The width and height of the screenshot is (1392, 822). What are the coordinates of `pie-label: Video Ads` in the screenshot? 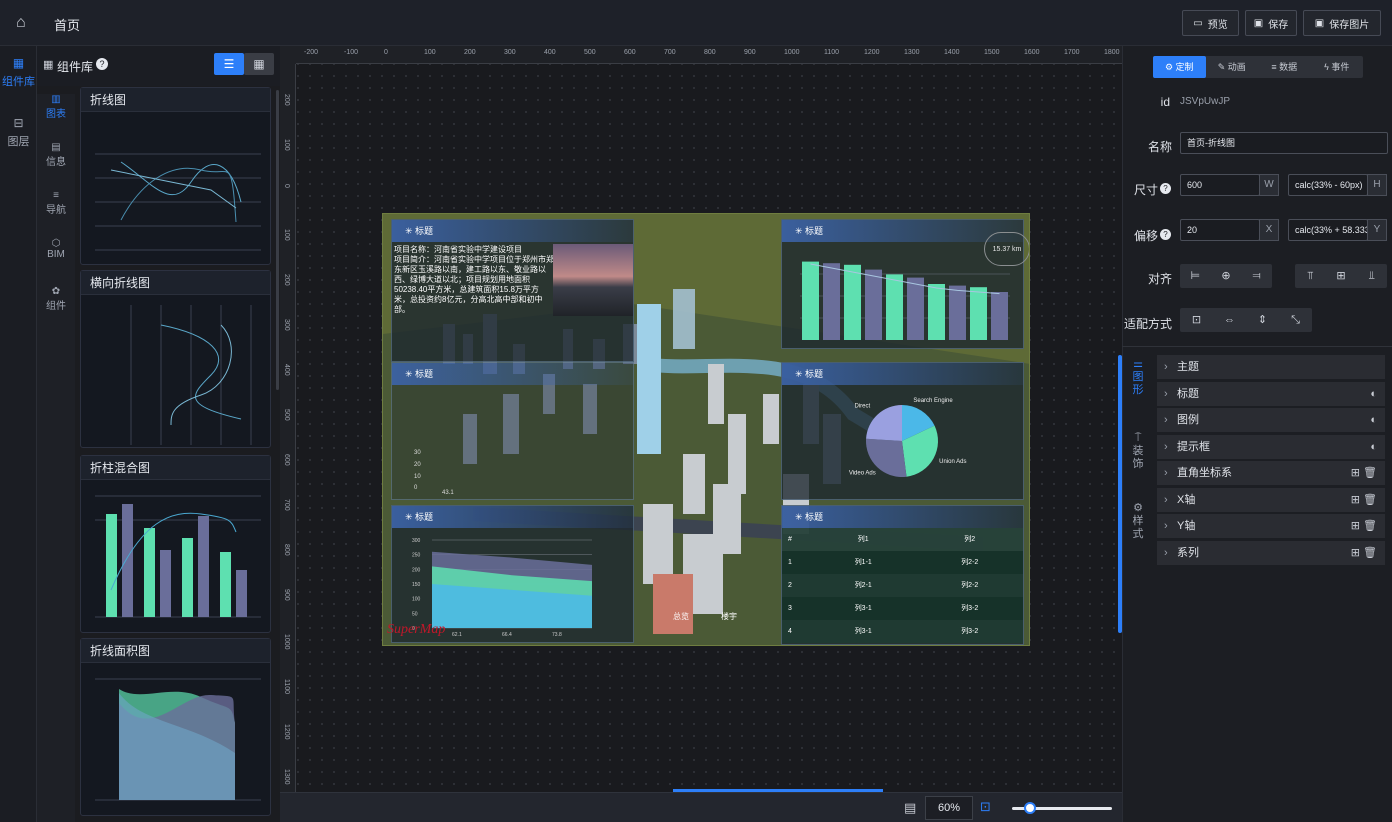 It's located at (862, 474).